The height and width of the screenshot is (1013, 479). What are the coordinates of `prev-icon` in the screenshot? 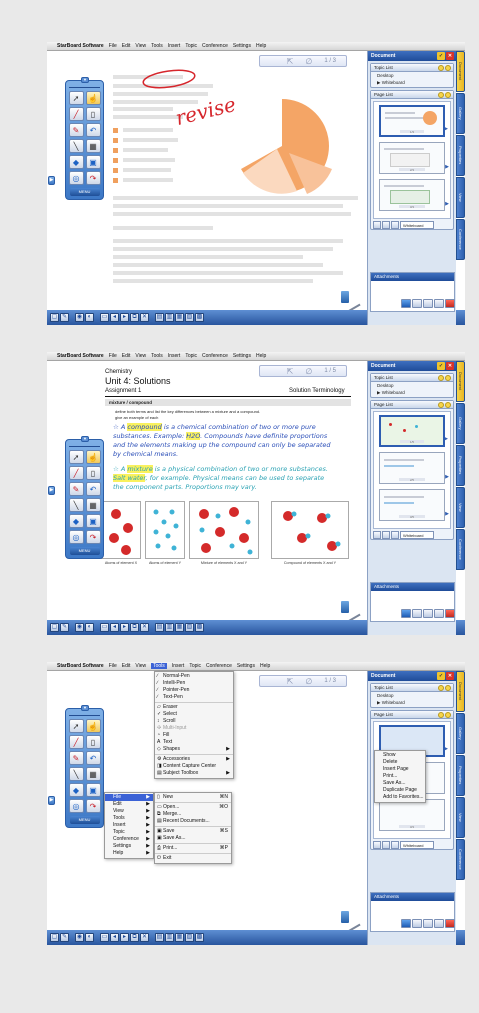 It's located at (386, 535).